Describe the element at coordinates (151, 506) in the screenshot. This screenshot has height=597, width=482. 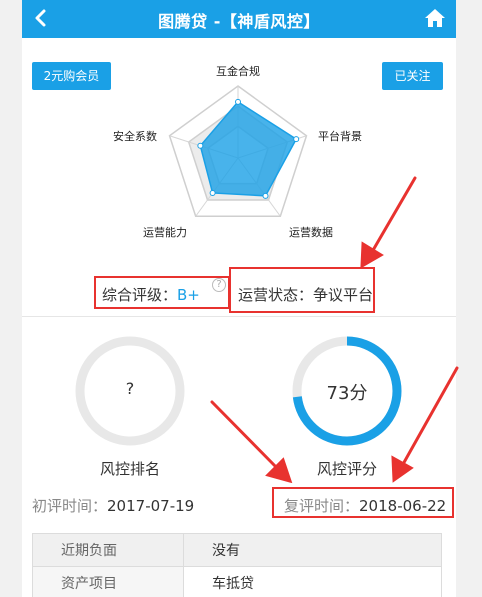
I see `first-review-value: 2017-07-19` at that location.